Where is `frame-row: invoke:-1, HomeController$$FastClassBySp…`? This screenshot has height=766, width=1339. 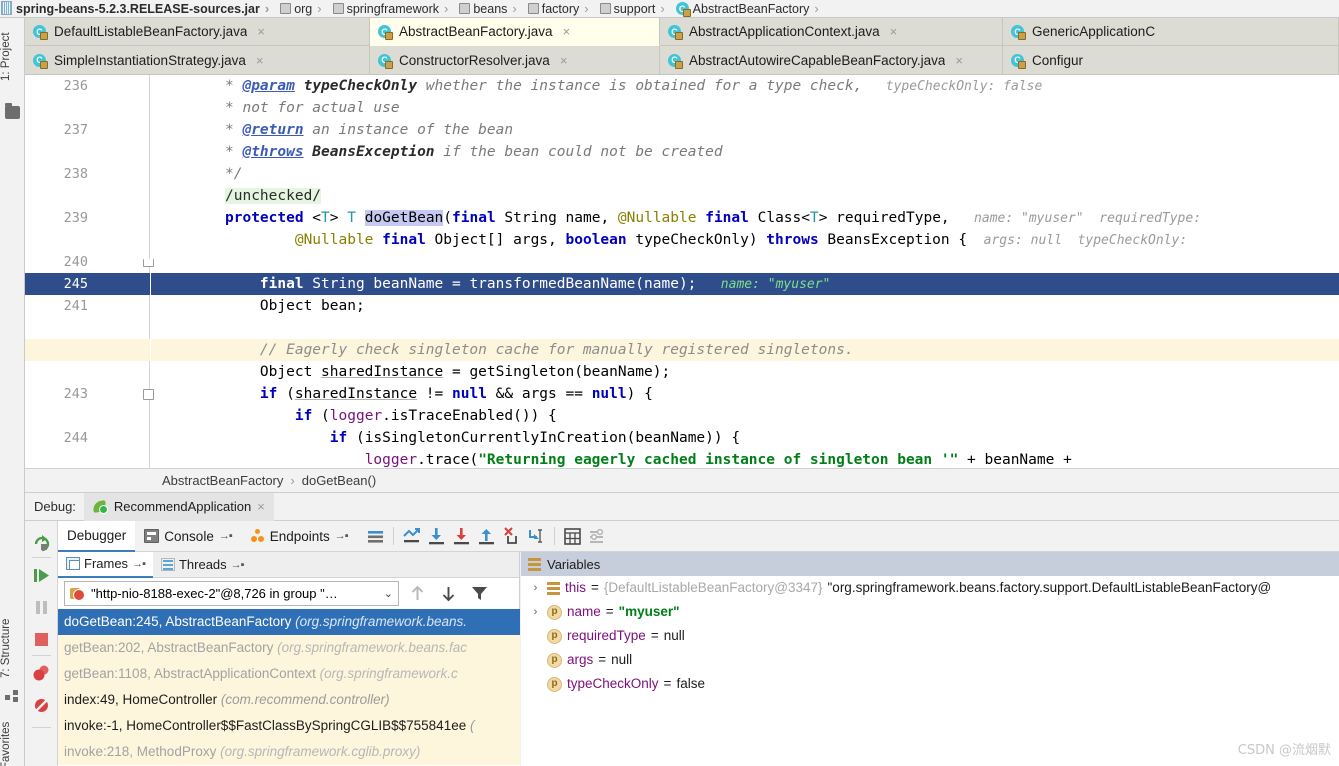 frame-row: invoke:-1, HomeController$$FastClassBySp… is located at coordinates (289, 726).